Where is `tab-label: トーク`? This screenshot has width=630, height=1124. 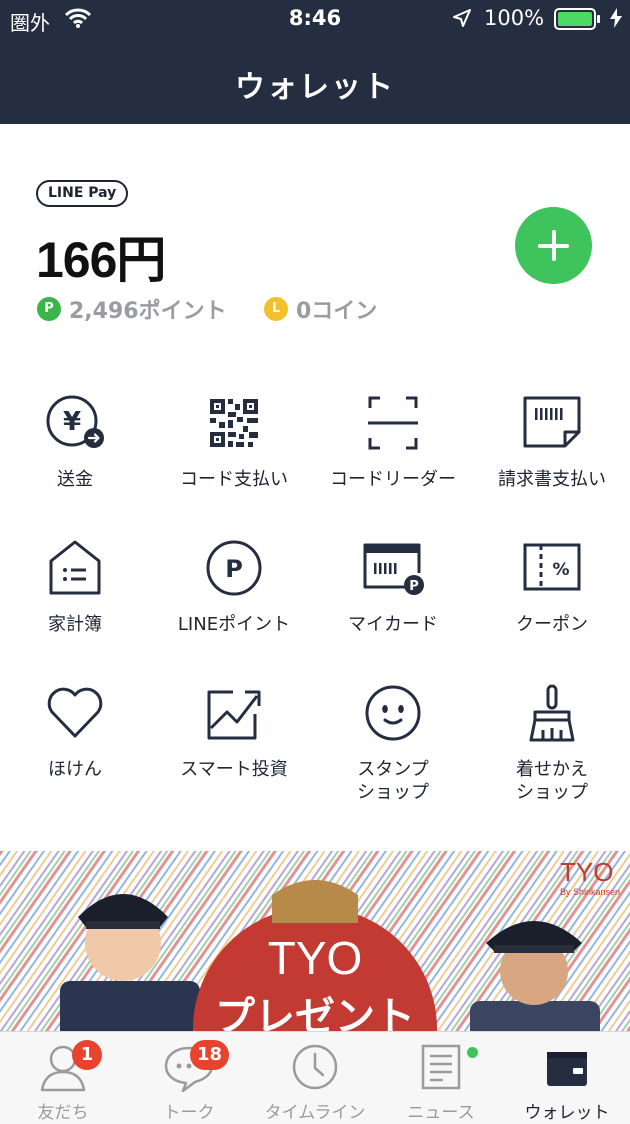
tab-label: トーク is located at coordinates (189, 1113).